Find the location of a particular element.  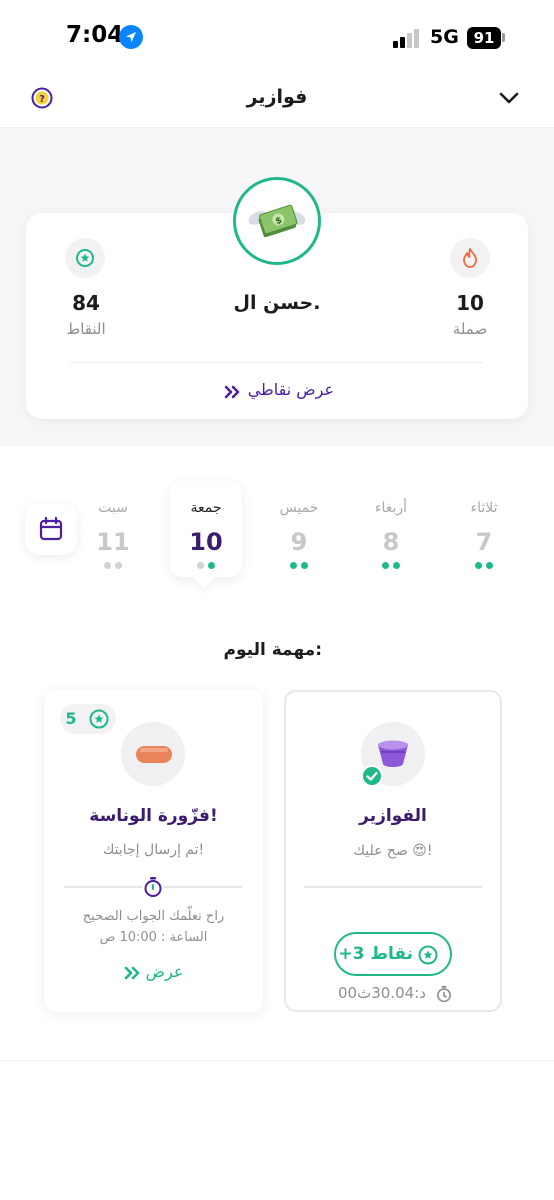

fawazeer-task-card: الفوازير صح عليك 😍! +3 نقاط 00د:30.04ث is located at coordinates (393, 851).